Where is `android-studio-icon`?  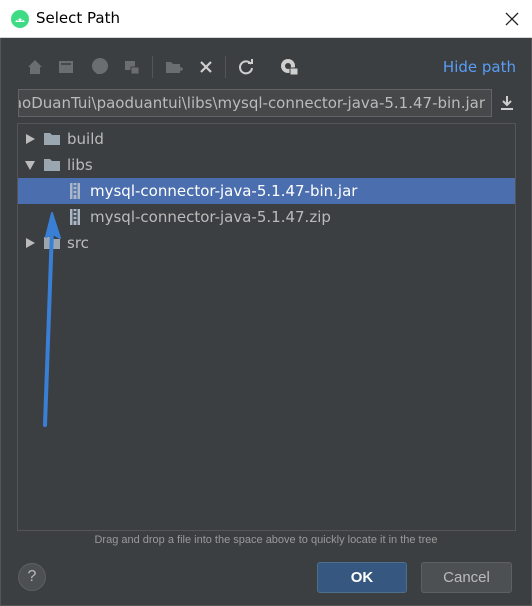
android-studio-icon is located at coordinates (20, 19).